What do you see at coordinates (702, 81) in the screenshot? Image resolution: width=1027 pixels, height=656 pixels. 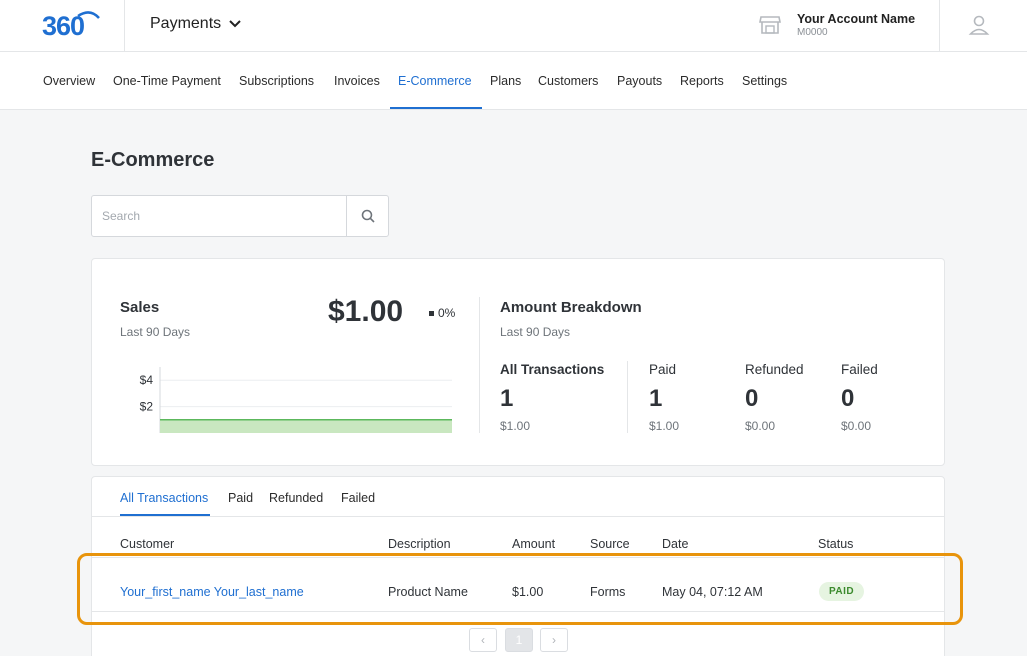 I see `nav-reports: Reports` at bounding box center [702, 81].